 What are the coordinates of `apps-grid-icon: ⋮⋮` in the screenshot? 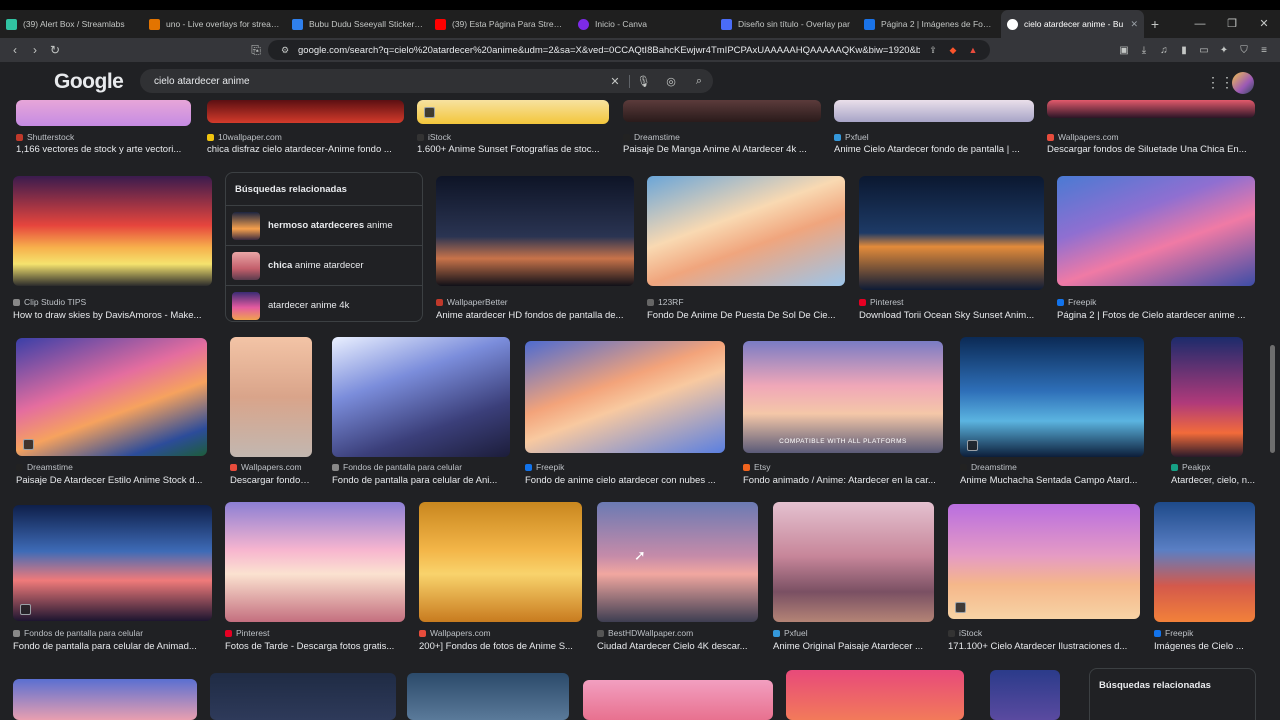 It's located at (1220, 82).